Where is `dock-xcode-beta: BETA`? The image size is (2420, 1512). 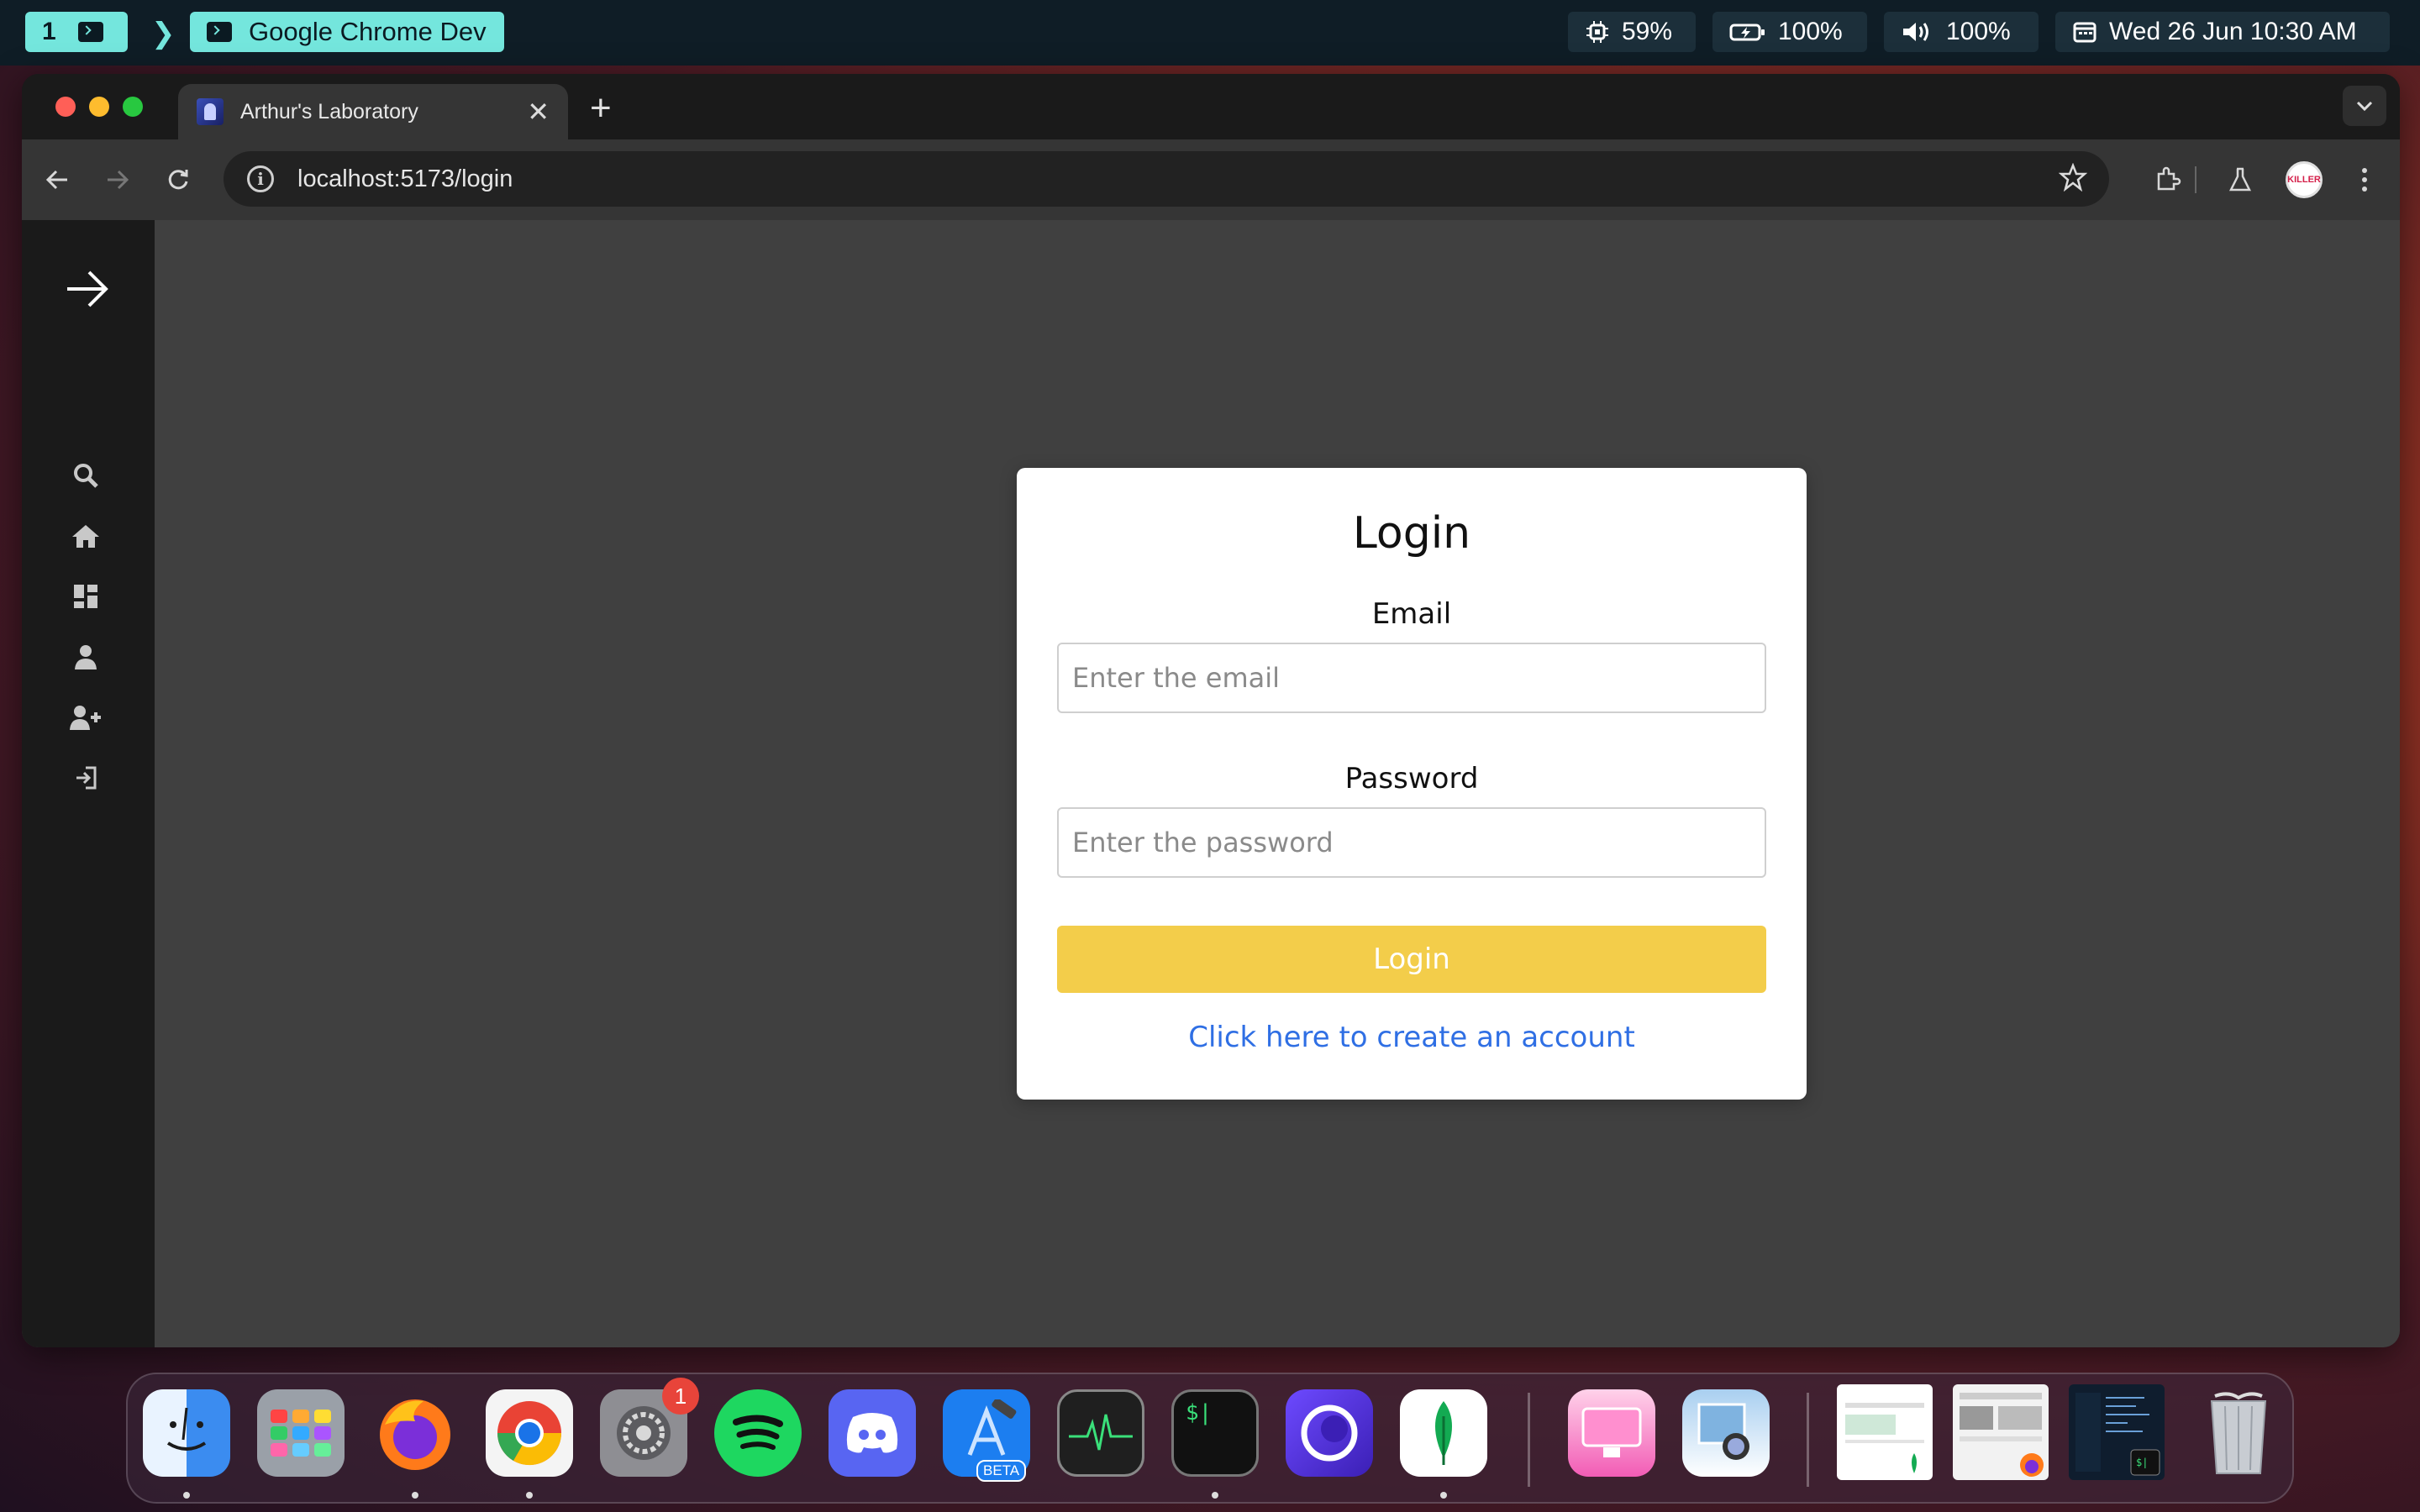
dock-xcode-beta: BETA is located at coordinates (987, 1435).